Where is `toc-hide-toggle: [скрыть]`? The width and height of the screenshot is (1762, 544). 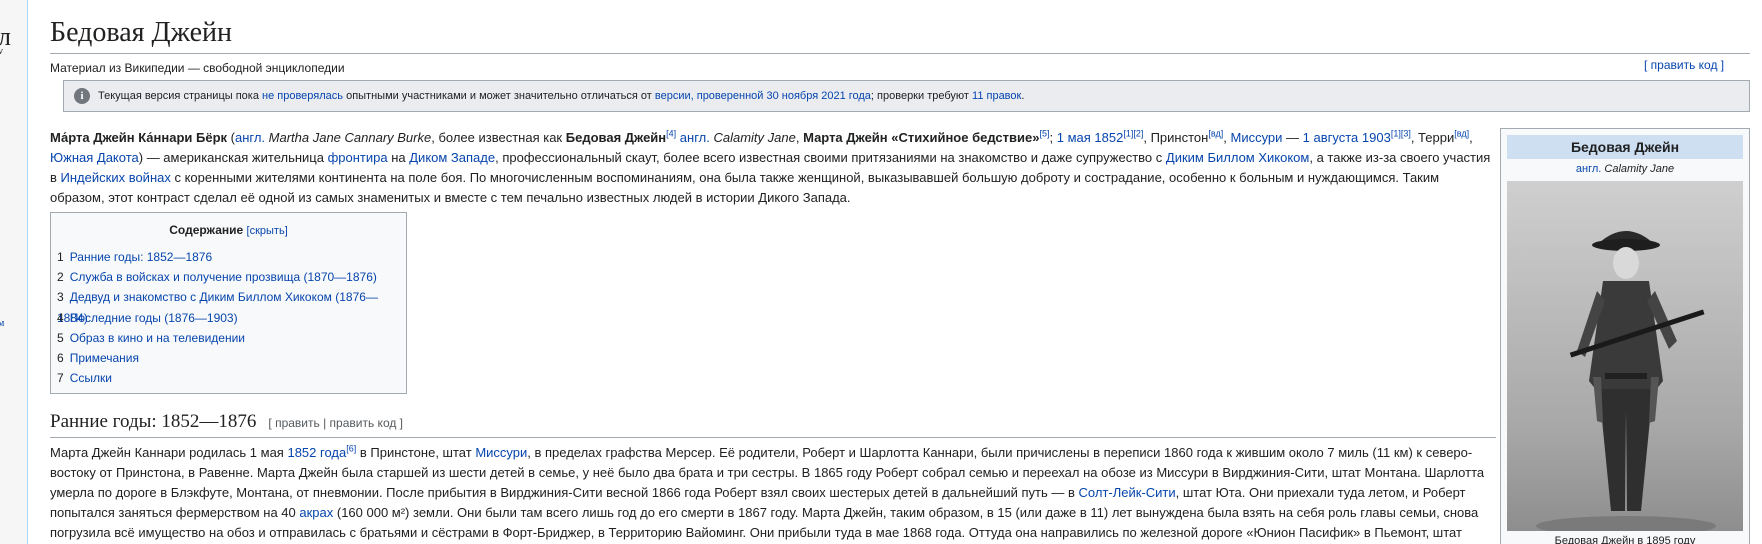
toc-hide-toggle: [скрыть] is located at coordinates (267, 231).